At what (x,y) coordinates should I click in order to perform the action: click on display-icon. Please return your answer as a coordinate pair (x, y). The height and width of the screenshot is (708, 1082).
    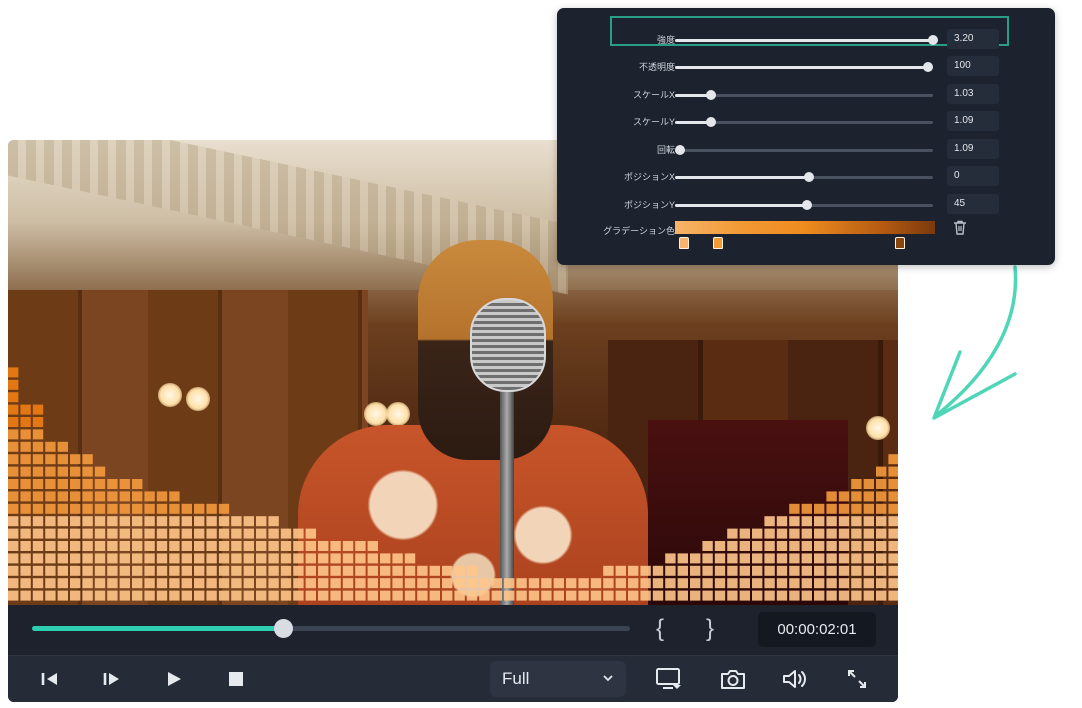
    Looking at the image, I should click on (668, 678).